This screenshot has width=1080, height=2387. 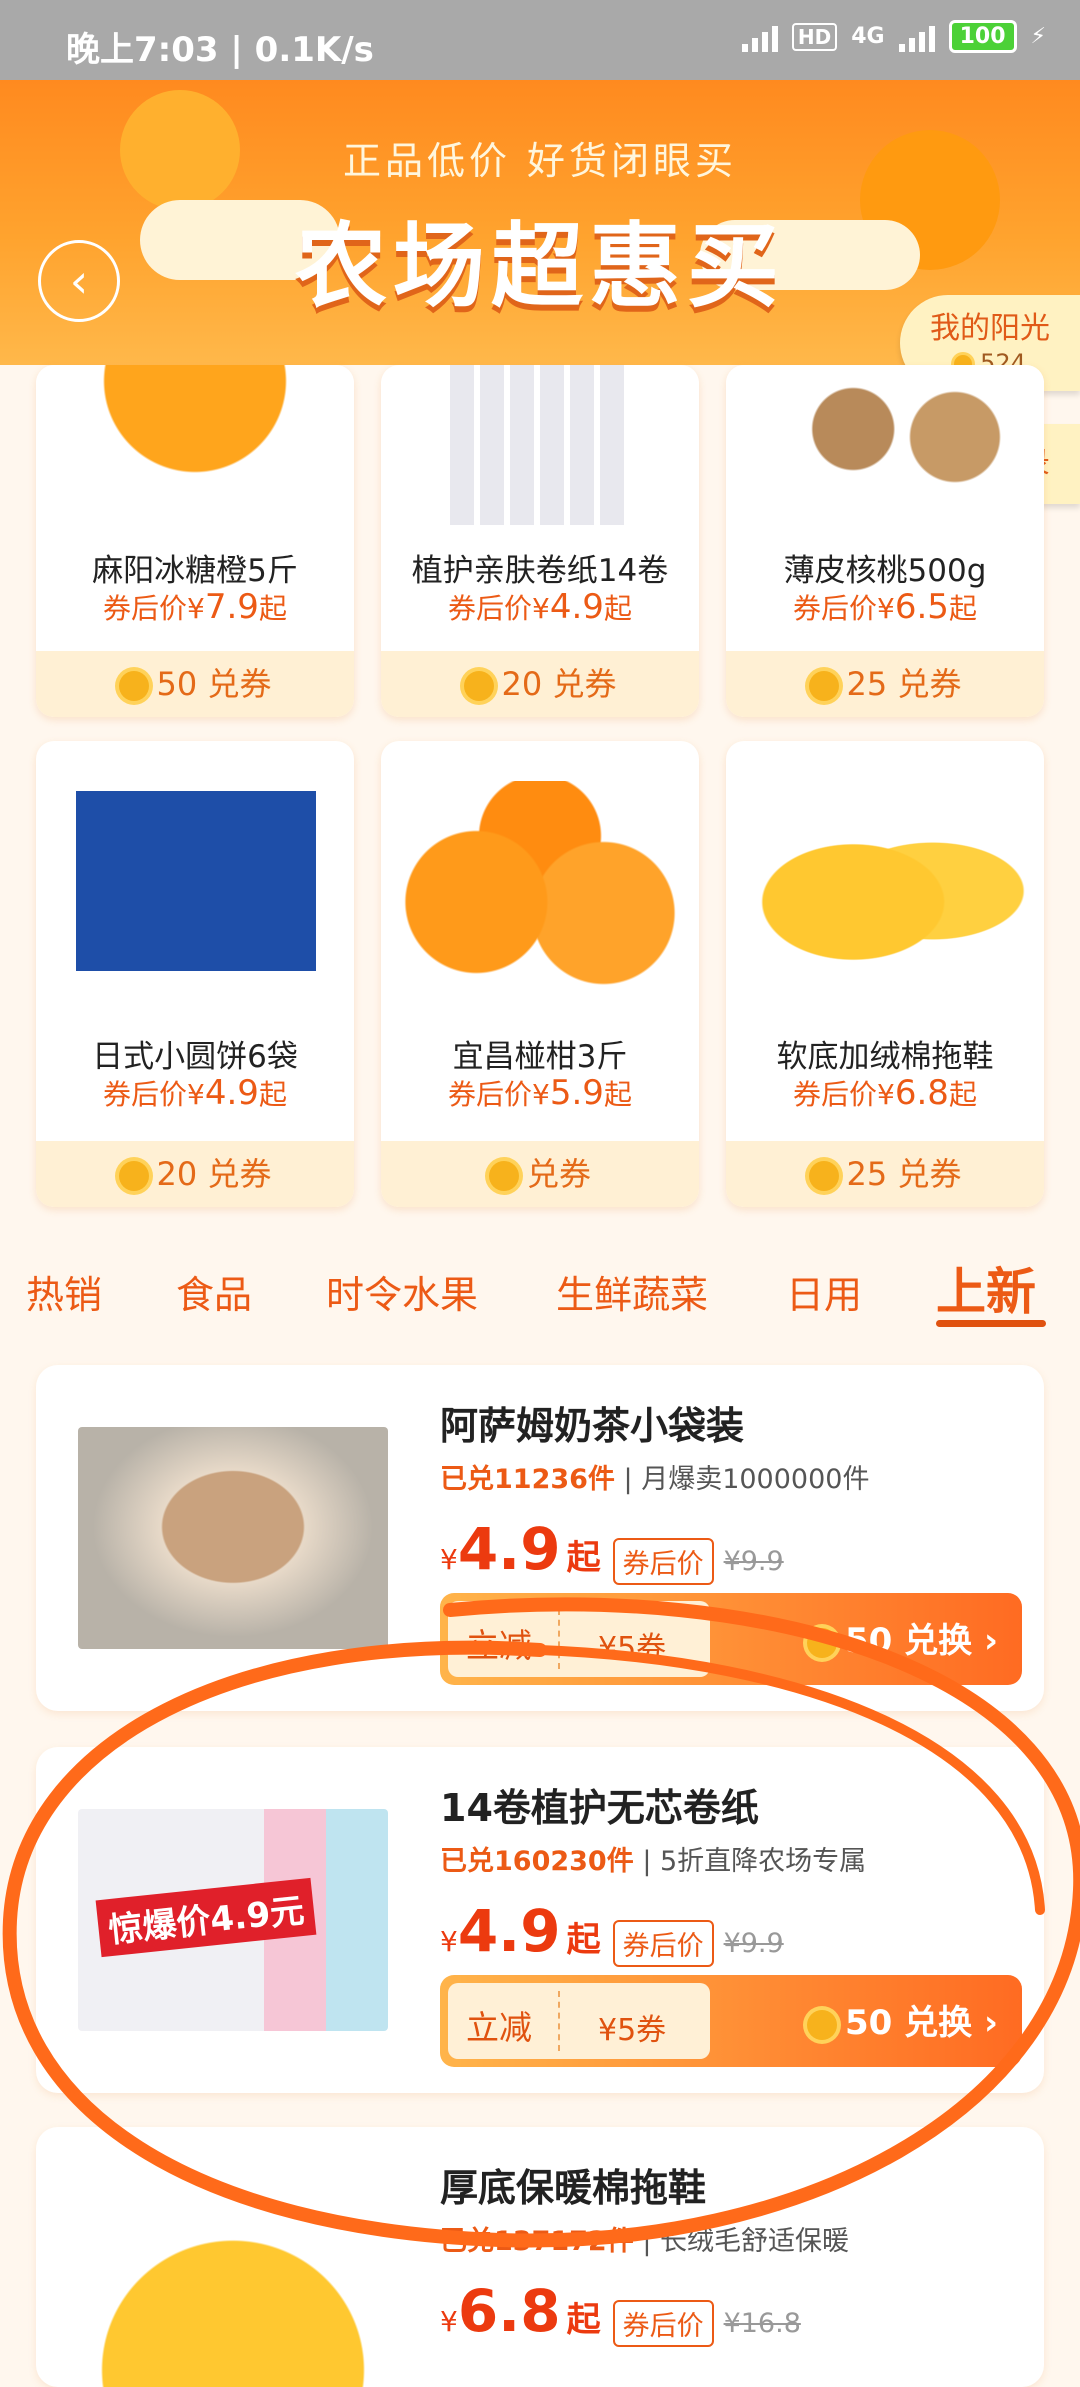 I want to click on grid-card: 日式小圆饼6袋 券后价¥4.9起 20 兑券, so click(x=195, y=974).